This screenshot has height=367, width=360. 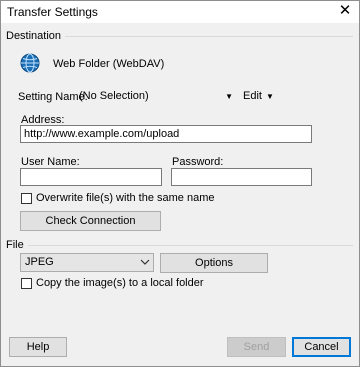 What do you see at coordinates (30, 63) in the screenshot?
I see `globe-icon` at bounding box center [30, 63].